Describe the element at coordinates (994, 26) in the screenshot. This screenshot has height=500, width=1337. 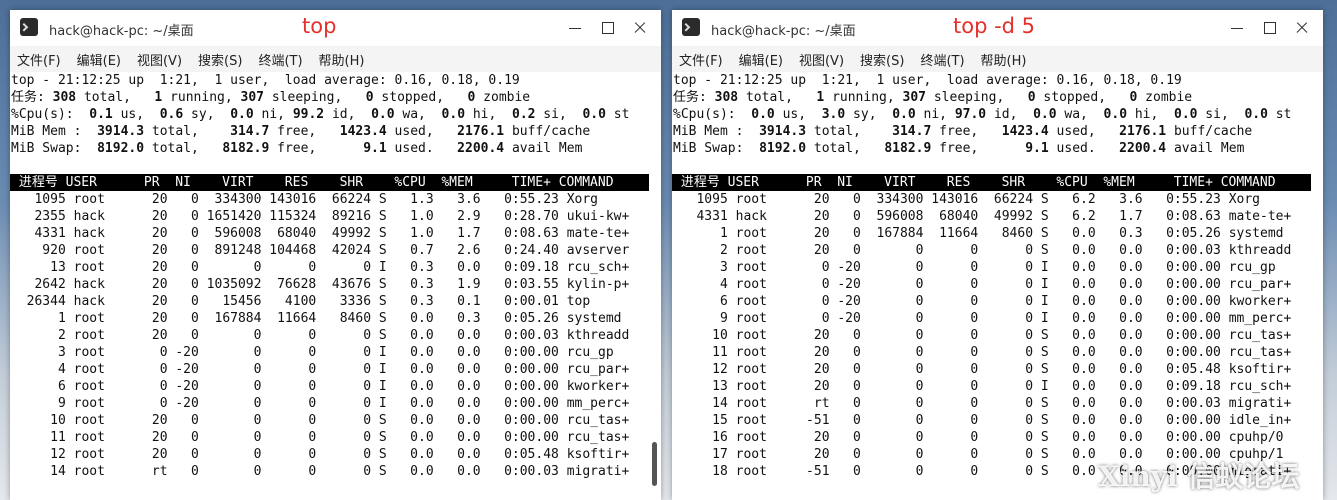
I see `annotation-label: top -d 5` at that location.